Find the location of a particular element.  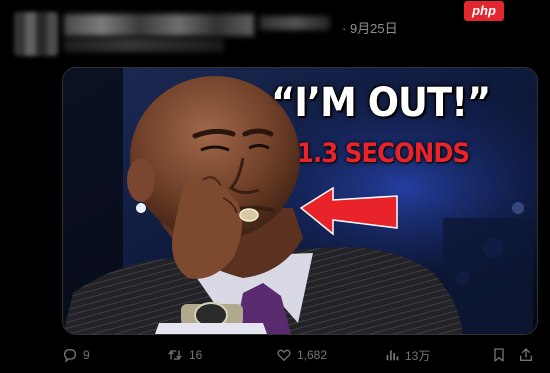

like-button: 1,682 is located at coordinates (301, 355).